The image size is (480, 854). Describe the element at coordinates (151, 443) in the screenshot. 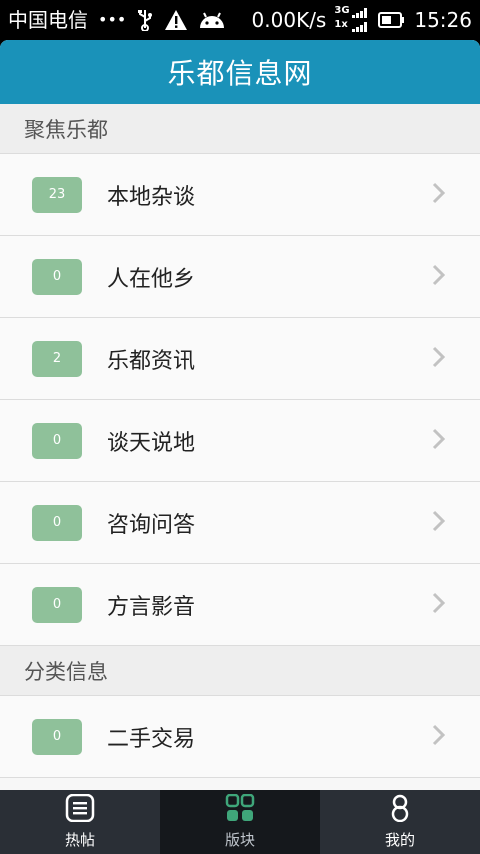

I see `forum-label: 谈天说地` at that location.